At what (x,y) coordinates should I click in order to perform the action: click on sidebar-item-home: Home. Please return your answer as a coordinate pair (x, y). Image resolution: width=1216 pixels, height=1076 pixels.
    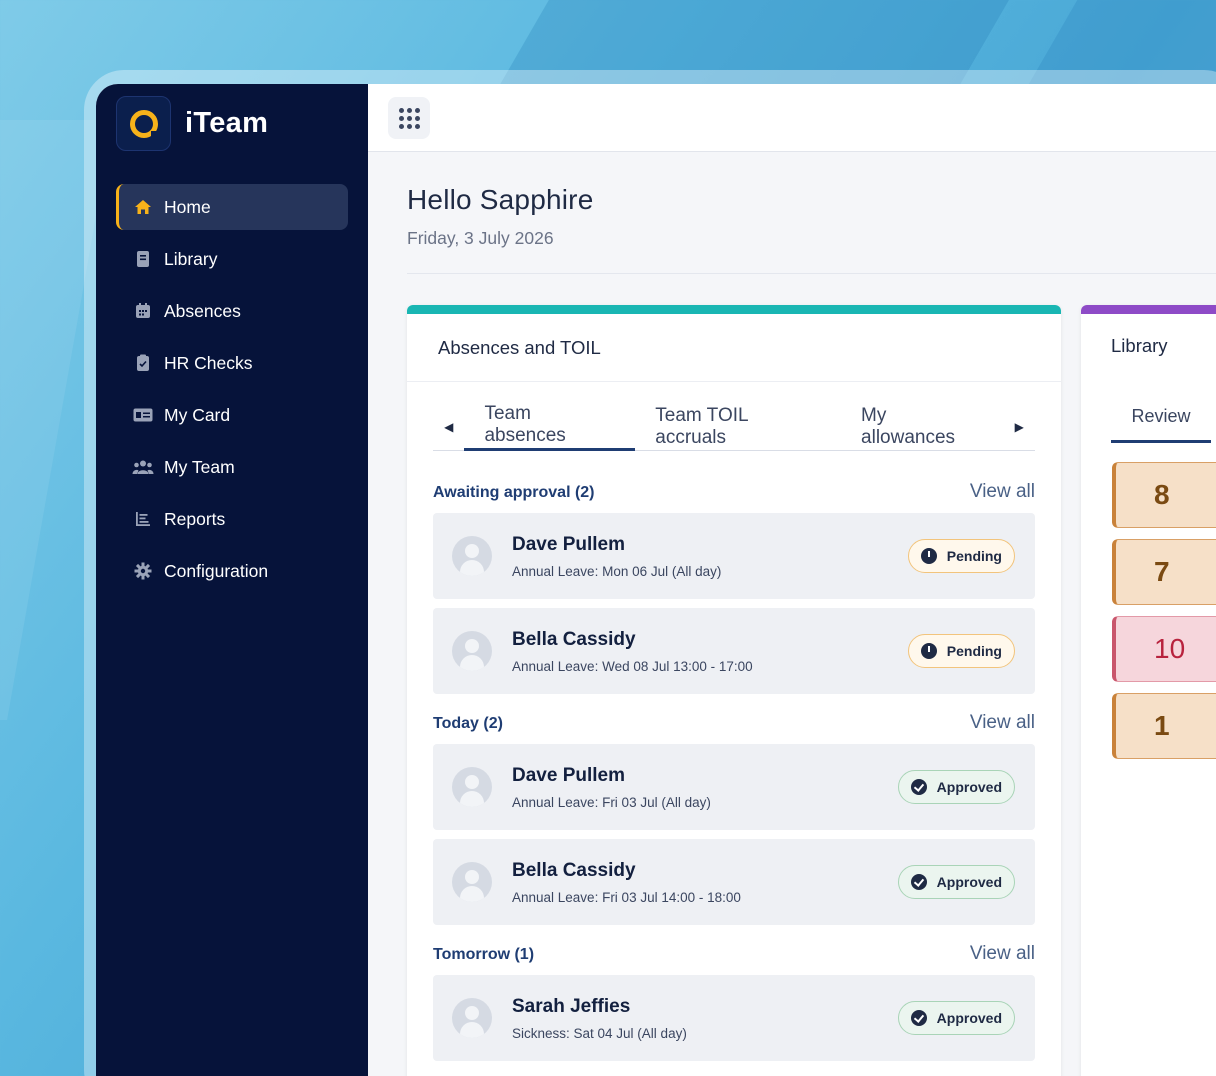
    Looking at the image, I should click on (232, 207).